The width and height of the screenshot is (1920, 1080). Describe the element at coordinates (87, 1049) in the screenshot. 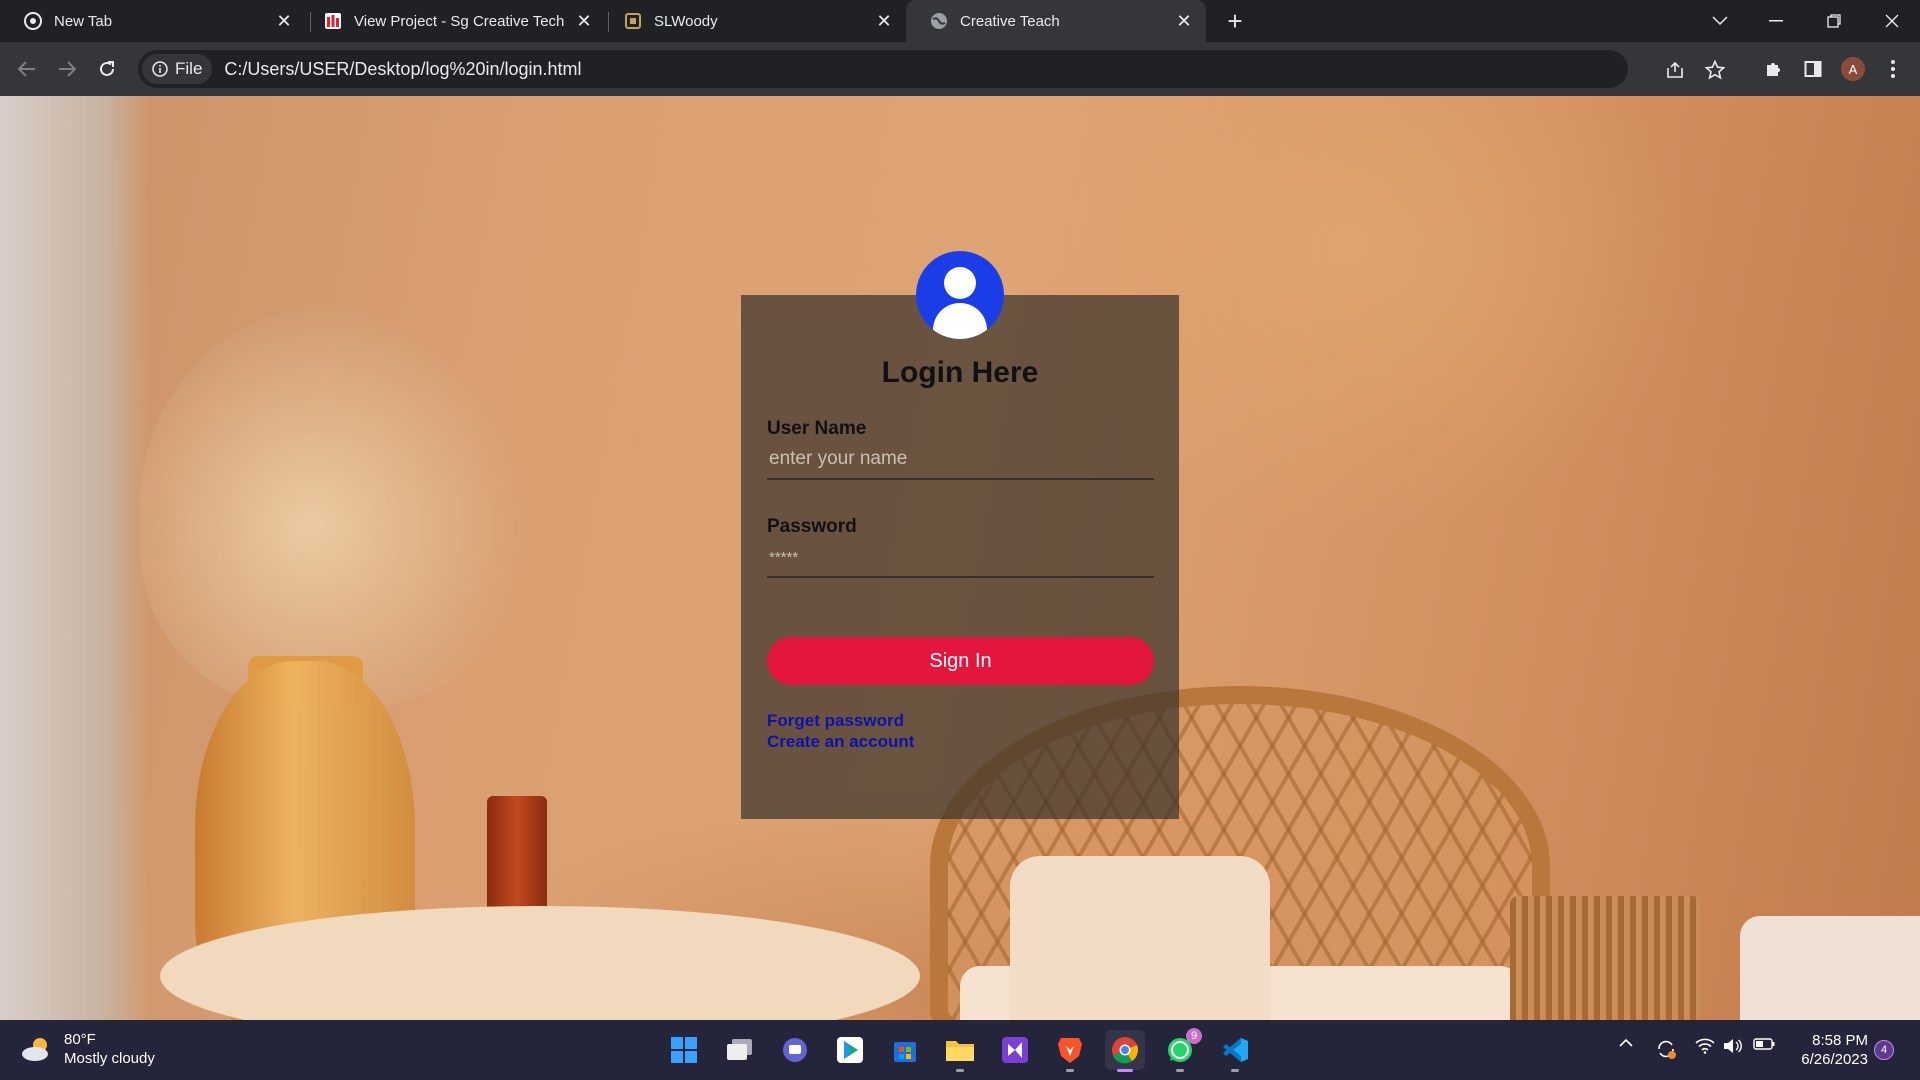

I see `weather-widget: 80°F Mostly cloudy` at that location.